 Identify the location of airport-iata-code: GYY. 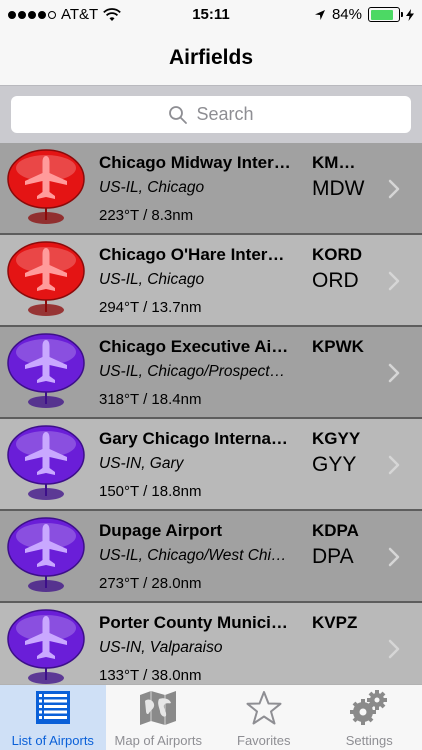
(334, 464).